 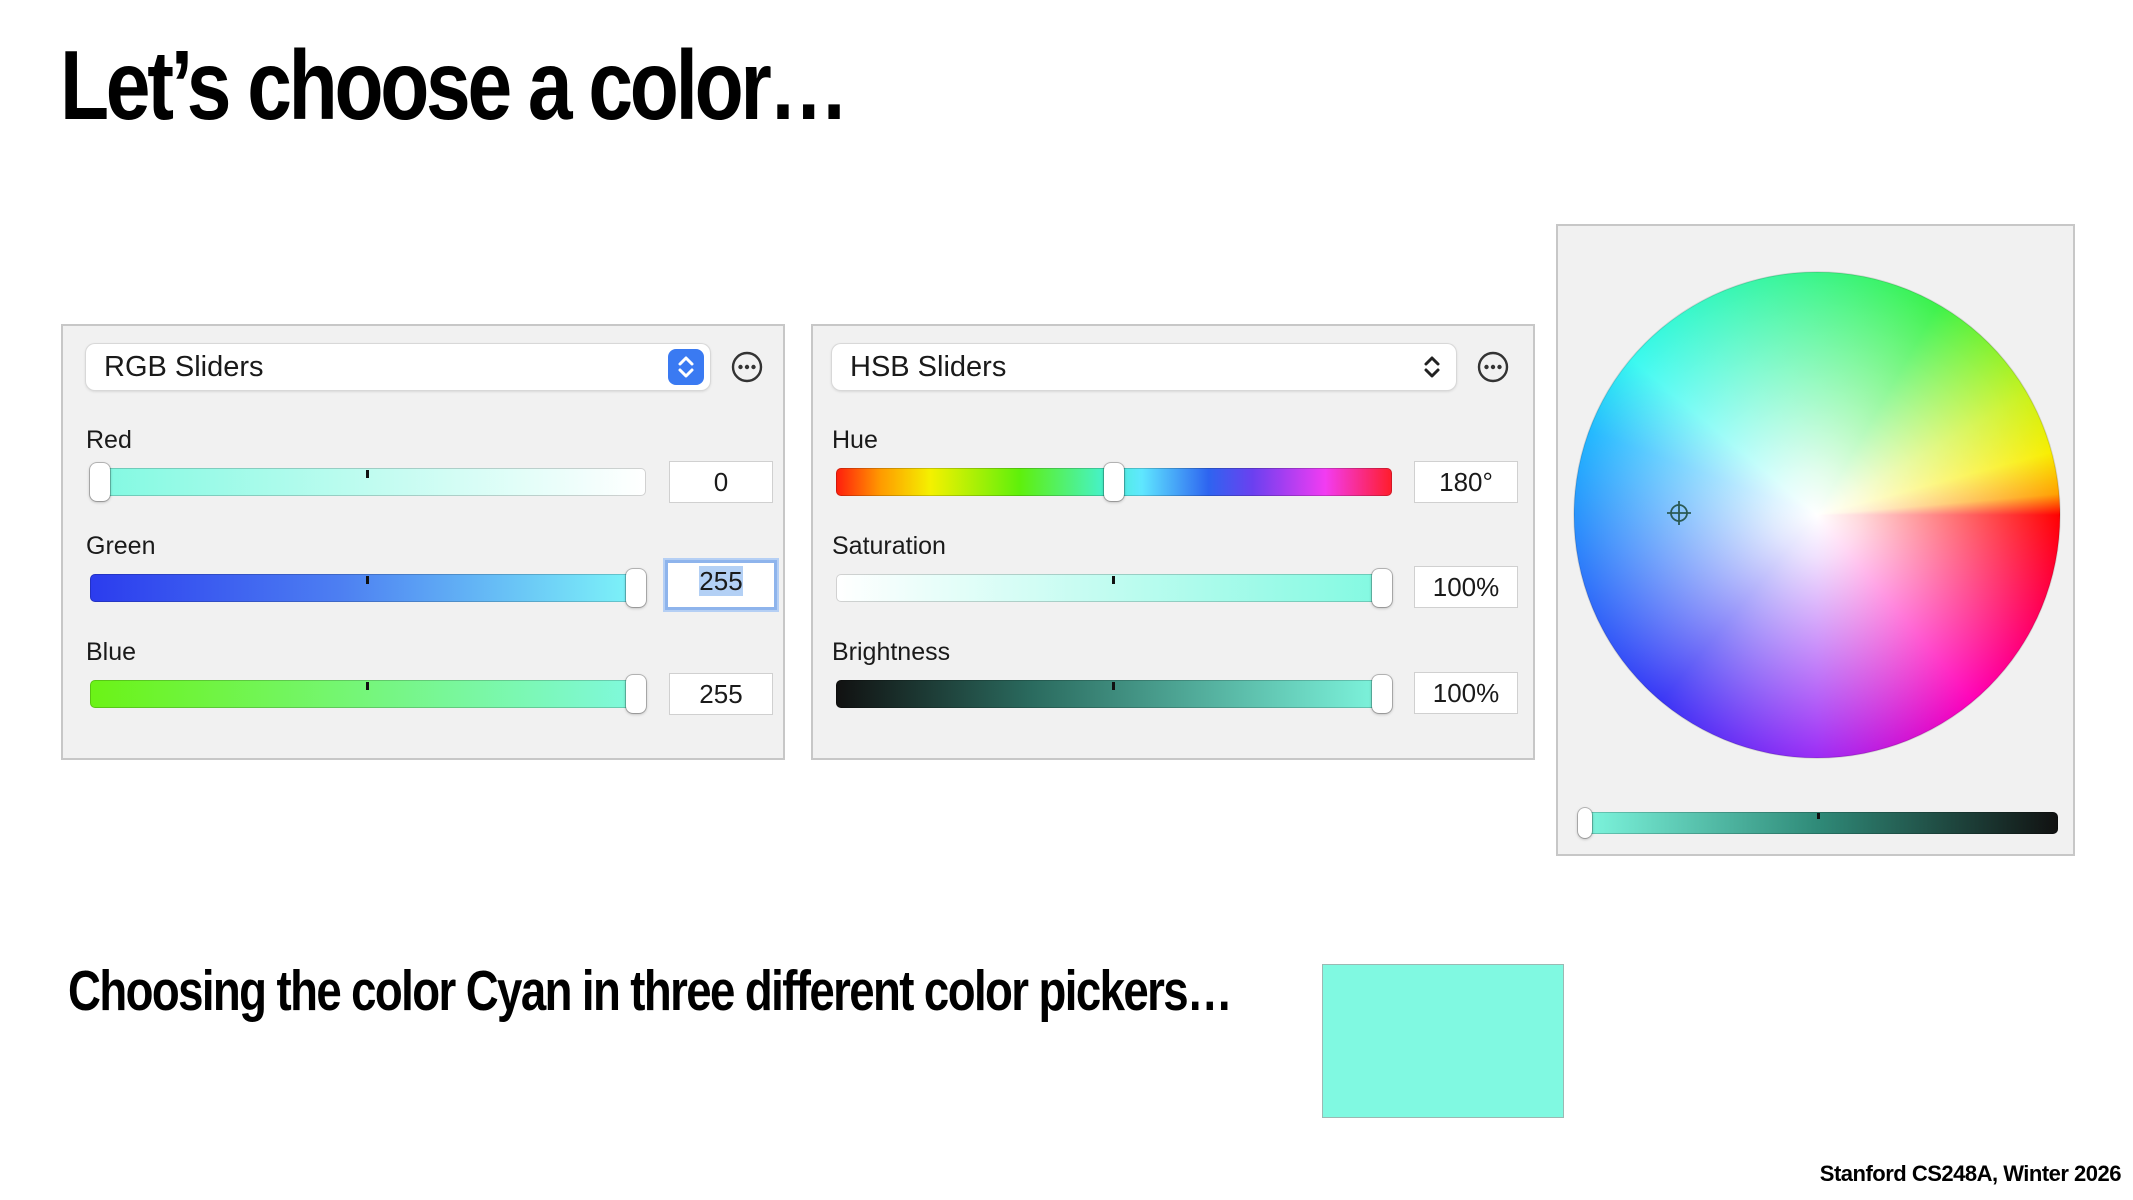 I want to click on rgb-sliders-panel: RGB Sliders Red 0 Green 255 Blue 255, so click(x=423, y=542).